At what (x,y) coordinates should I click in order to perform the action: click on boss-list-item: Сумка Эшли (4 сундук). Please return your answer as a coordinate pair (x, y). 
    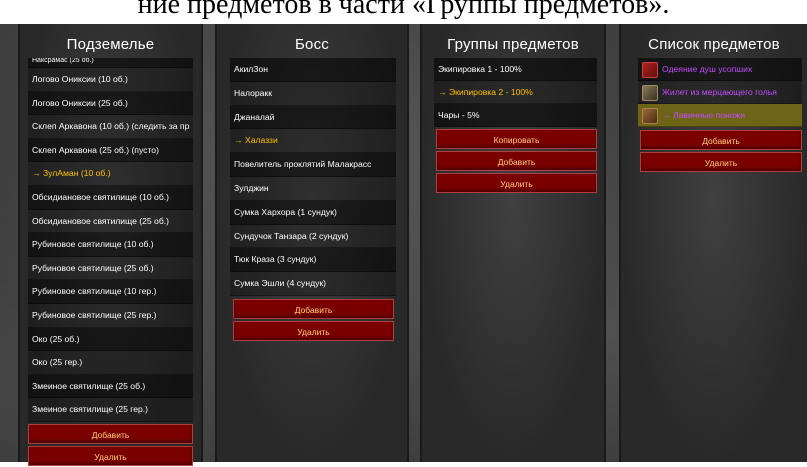
    Looking at the image, I should click on (313, 284).